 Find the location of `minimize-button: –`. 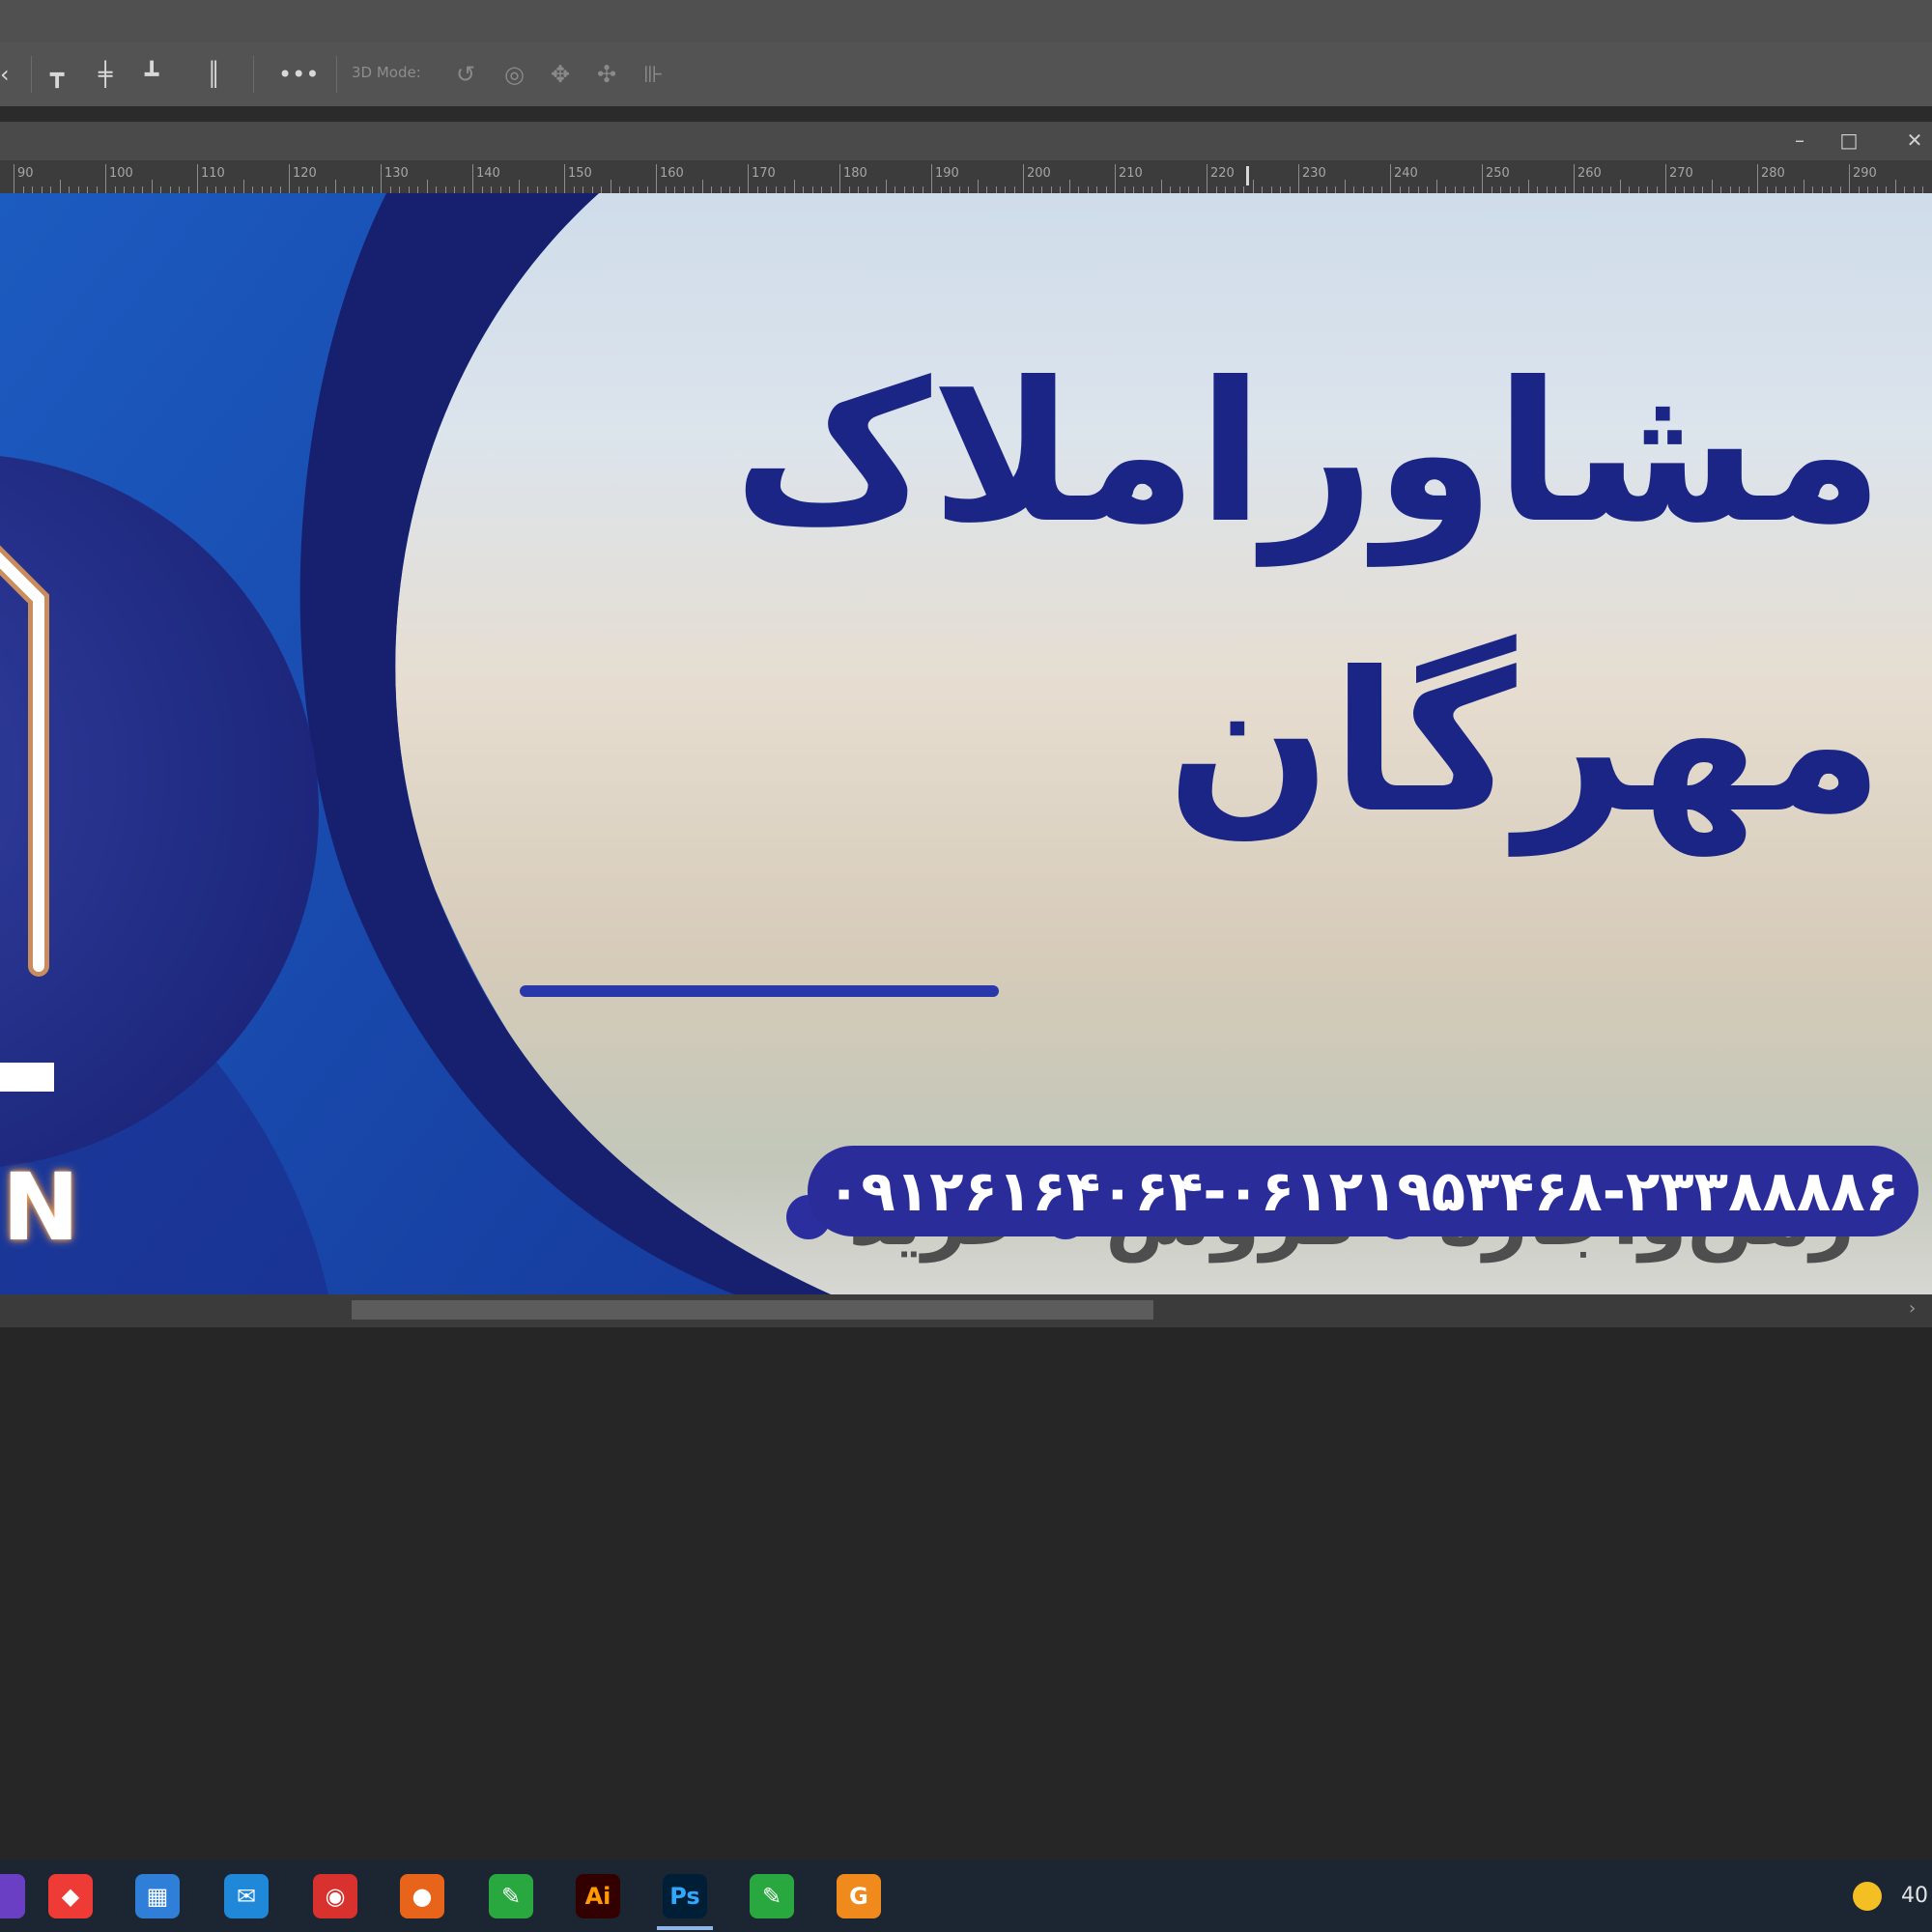

minimize-button: – is located at coordinates (1799, 140).